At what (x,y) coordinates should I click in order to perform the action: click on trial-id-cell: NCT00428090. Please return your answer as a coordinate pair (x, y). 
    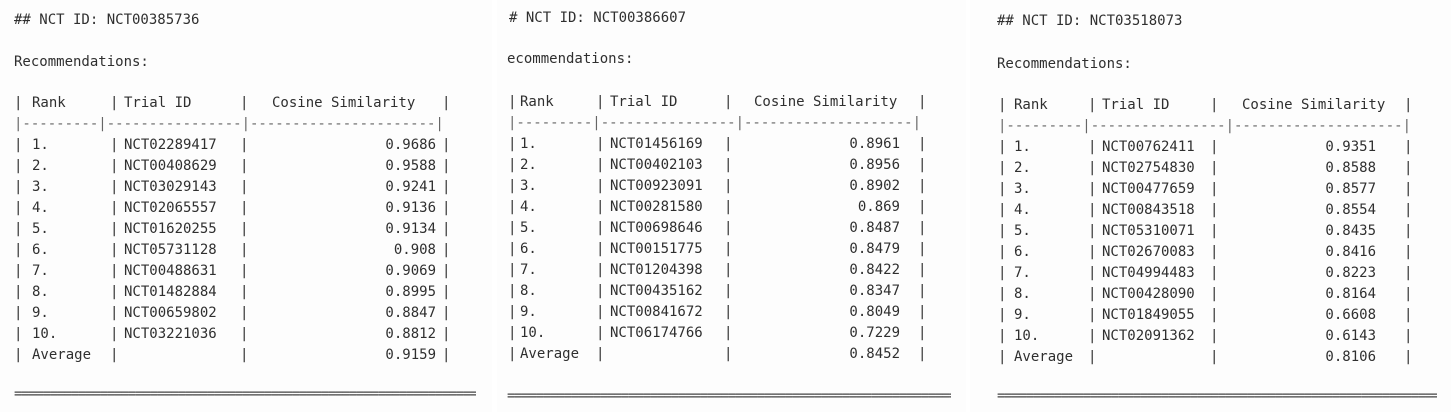
    Looking at the image, I should click on (1148, 294).